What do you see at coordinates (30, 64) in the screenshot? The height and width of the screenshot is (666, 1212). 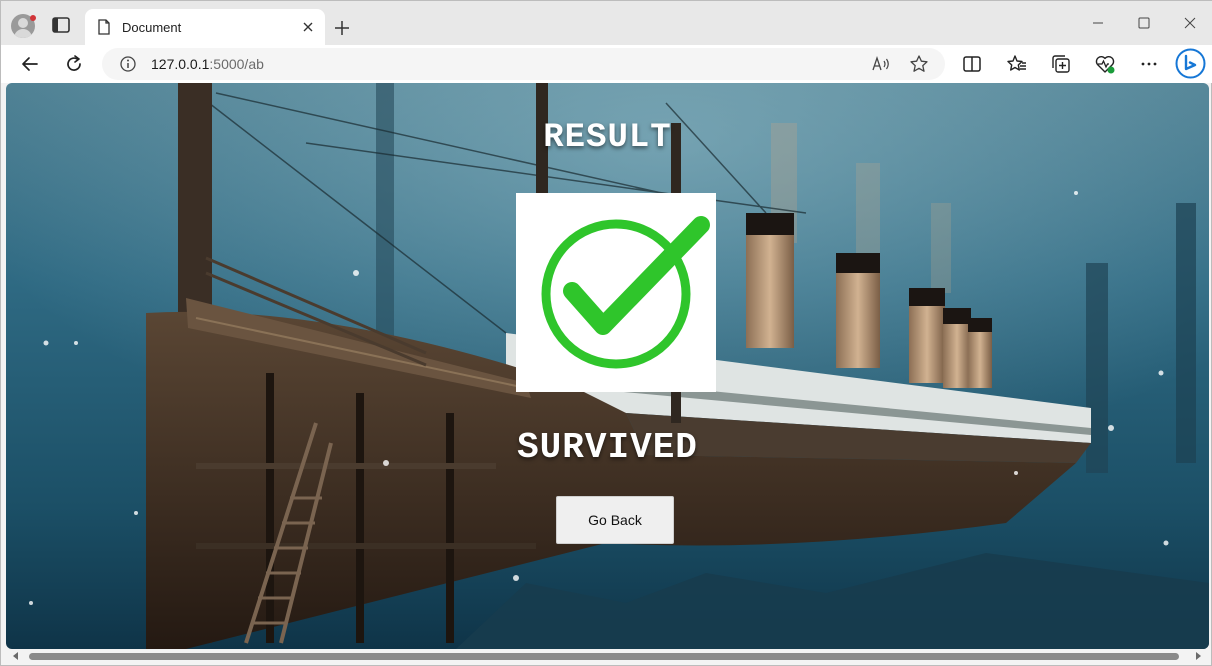 I see `back-arrow-icon` at bounding box center [30, 64].